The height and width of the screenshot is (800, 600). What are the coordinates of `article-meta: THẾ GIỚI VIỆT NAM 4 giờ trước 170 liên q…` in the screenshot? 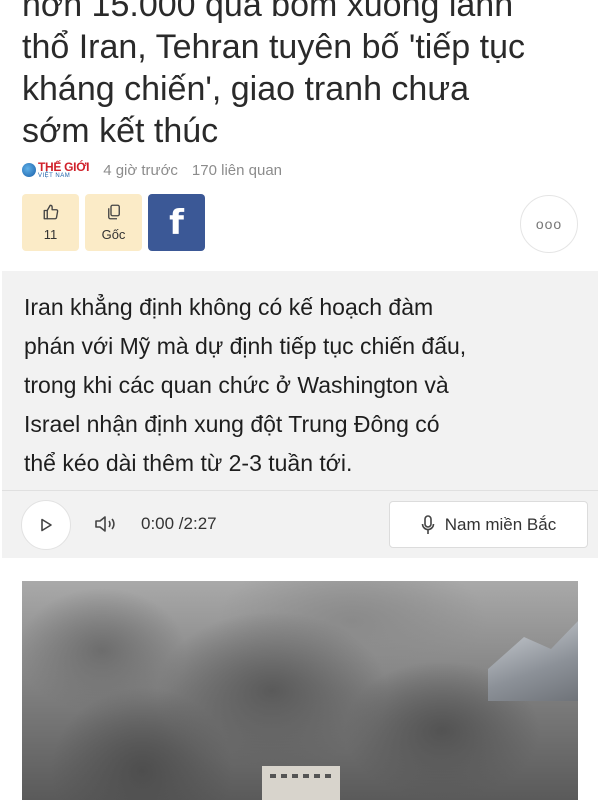 It's located at (152, 170).